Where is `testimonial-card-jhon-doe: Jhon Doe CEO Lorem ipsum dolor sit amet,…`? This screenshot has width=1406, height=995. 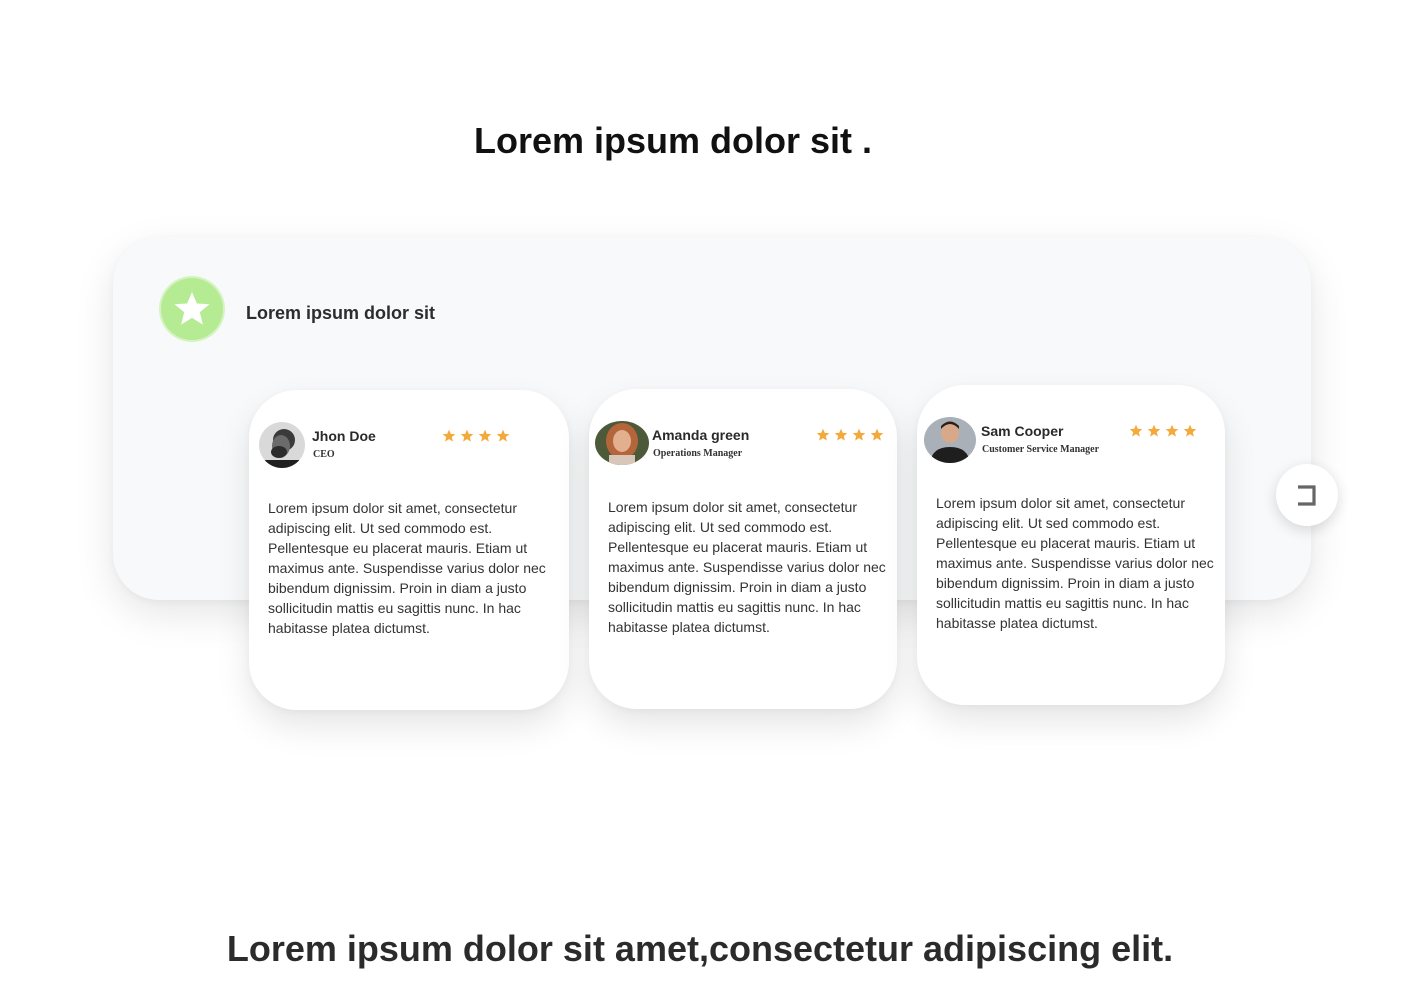
testimonial-card-jhon-doe: Jhon Doe CEO Lorem ipsum dolor sit amet,… is located at coordinates (409, 550).